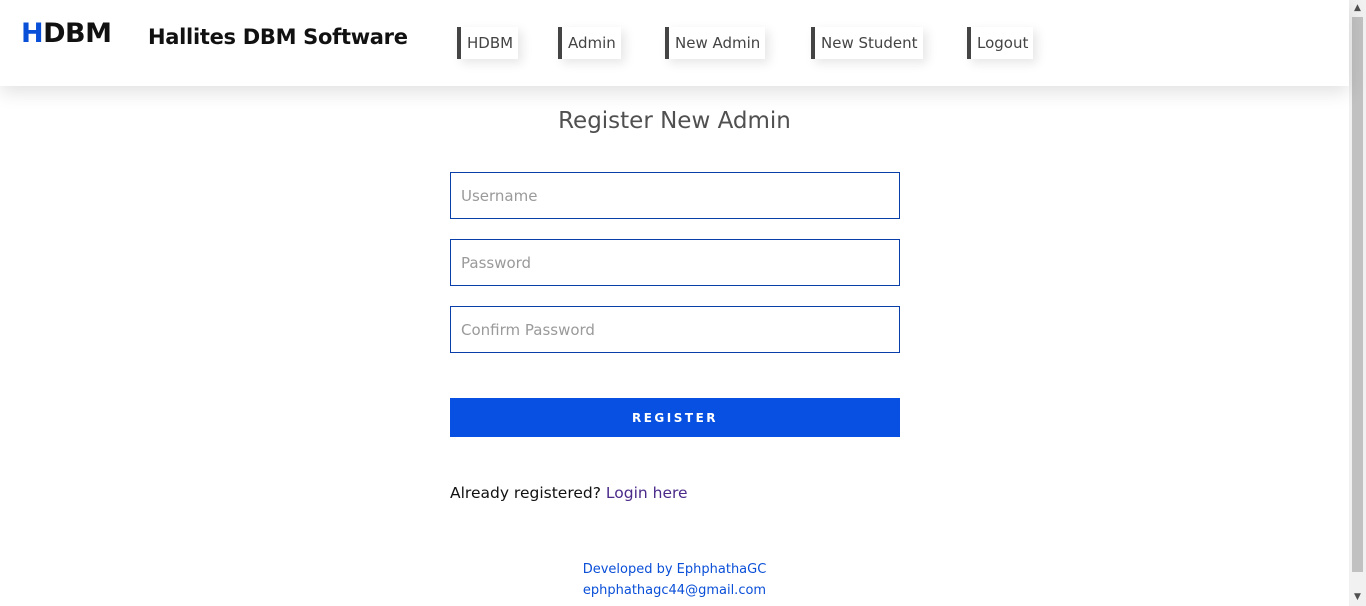 This screenshot has height=606, width=1366. I want to click on developer-credit: Developed by EphphathaGC, so click(674, 569).